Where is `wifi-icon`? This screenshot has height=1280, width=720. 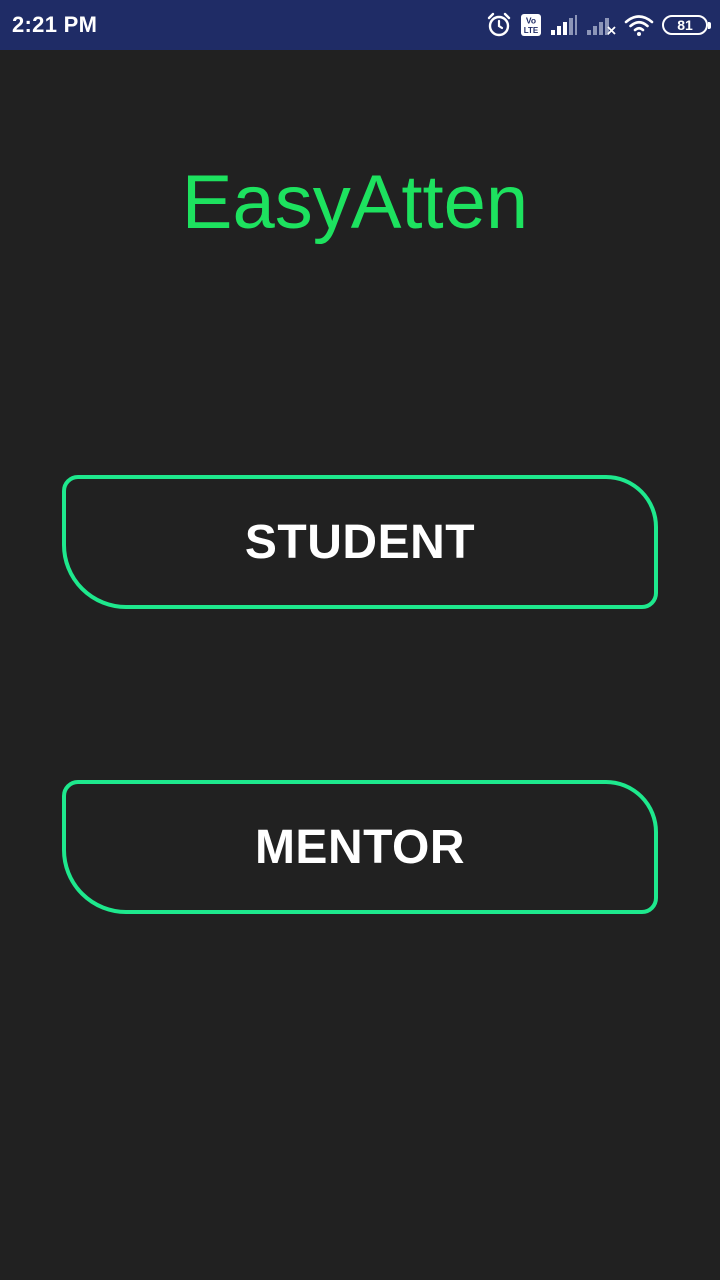 wifi-icon is located at coordinates (639, 25).